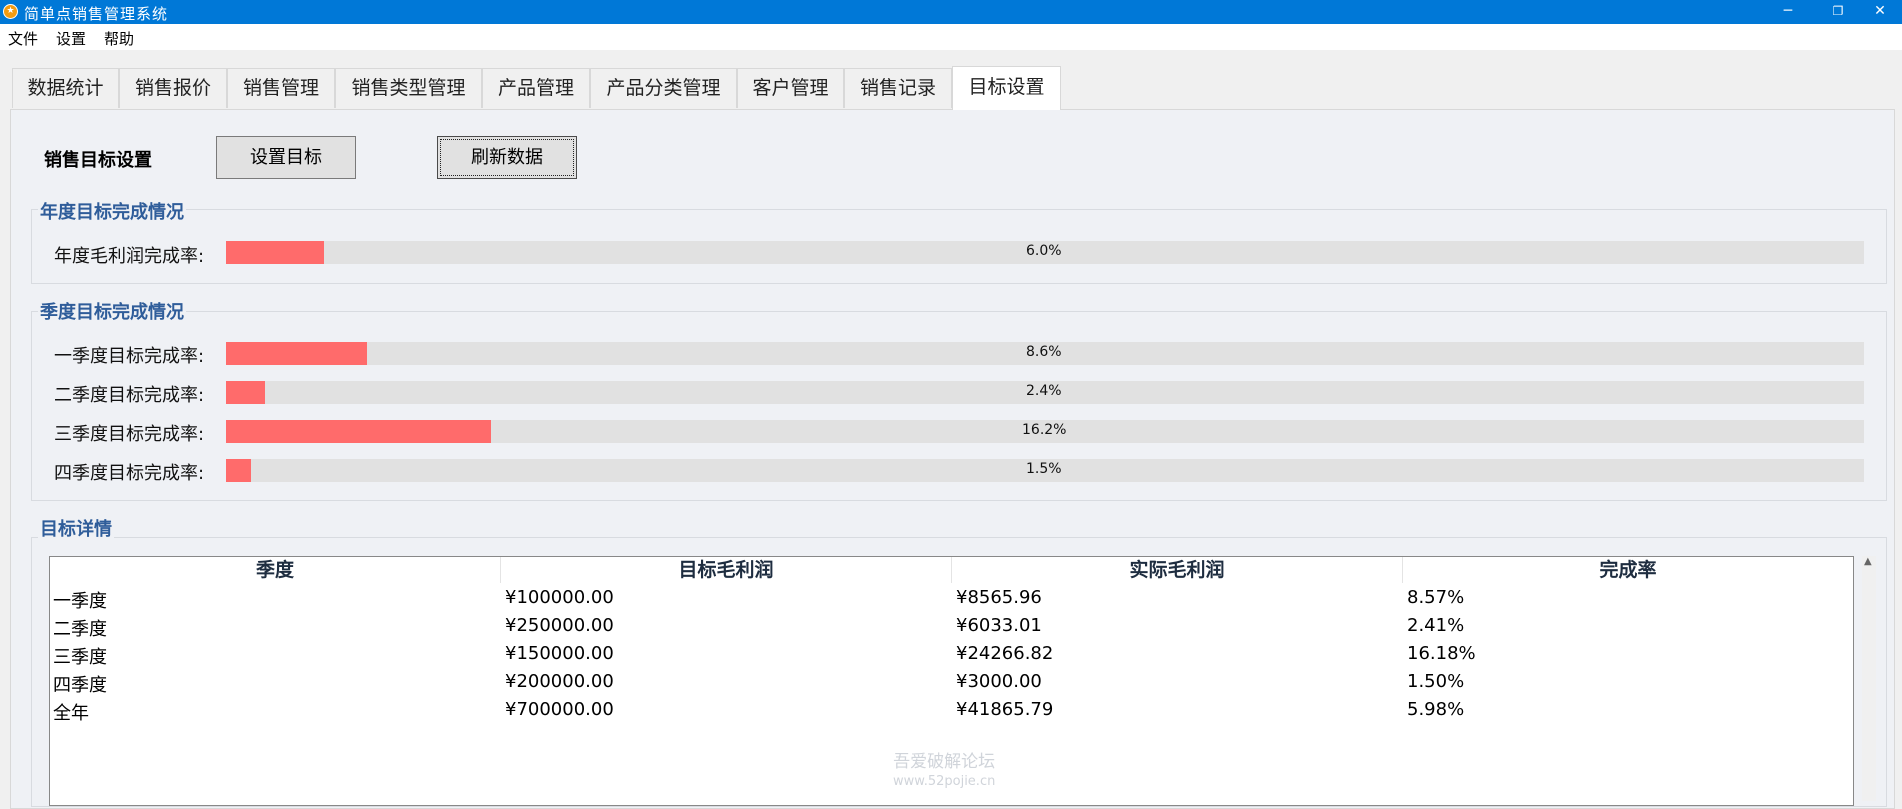 The height and width of the screenshot is (809, 1902). Describe the element at coordinates (1005, 709) in the screenshot. I see `table-cell: ¥41865.79` at that location.